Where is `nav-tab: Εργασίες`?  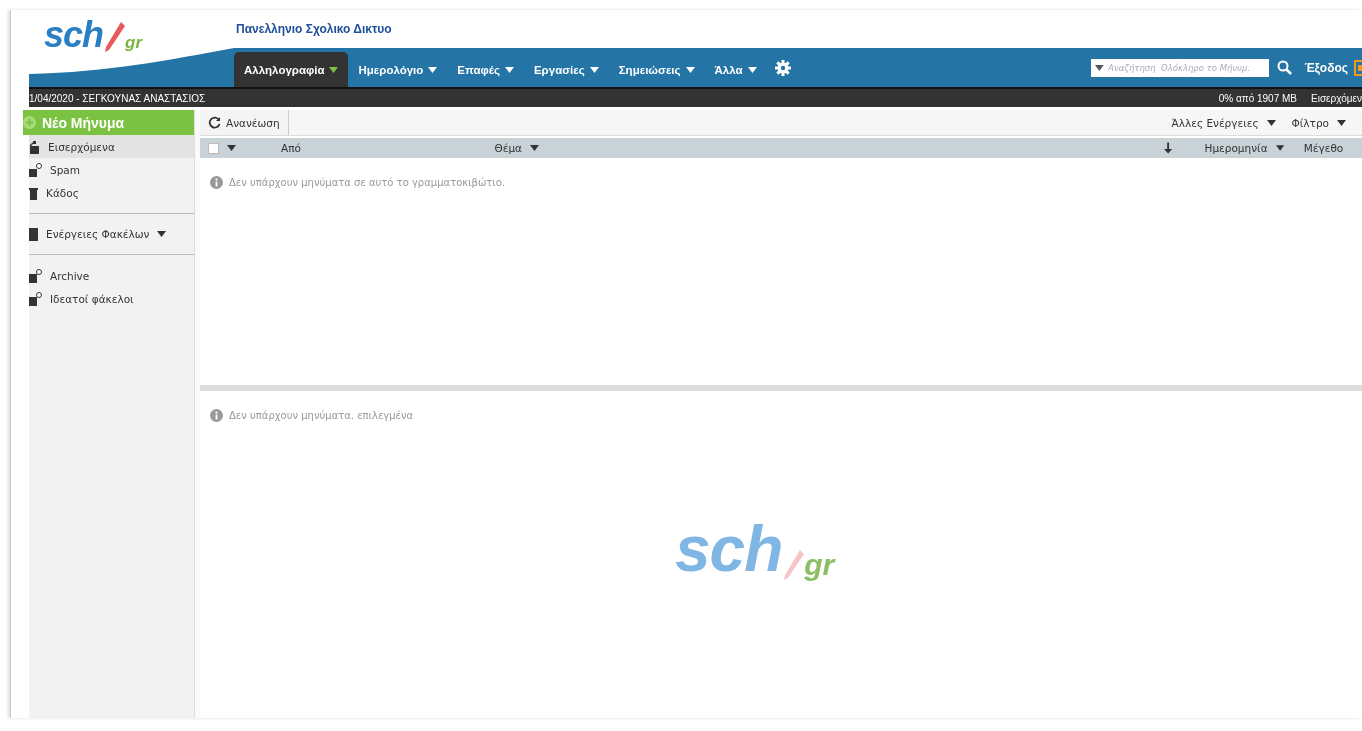 nav-tab: Εργασίες is located at coordinates (566, 69).